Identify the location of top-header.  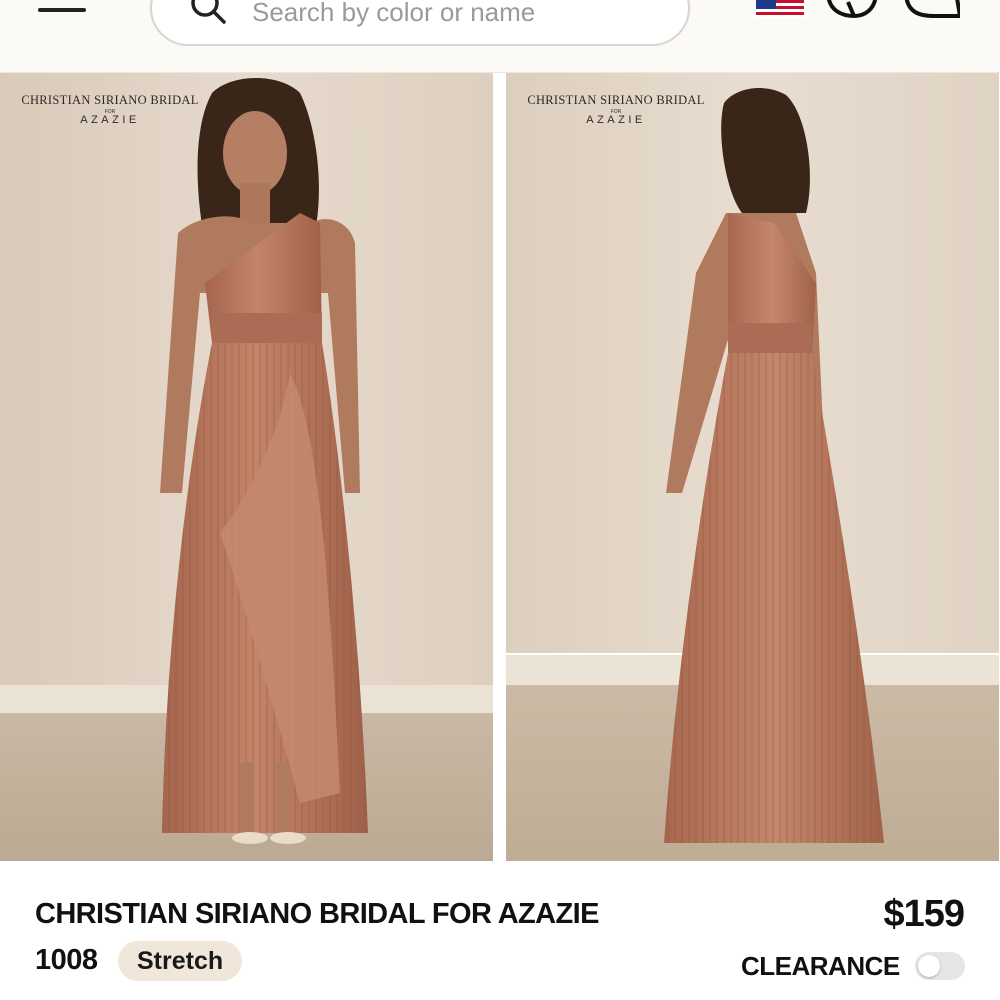
(500, 36).